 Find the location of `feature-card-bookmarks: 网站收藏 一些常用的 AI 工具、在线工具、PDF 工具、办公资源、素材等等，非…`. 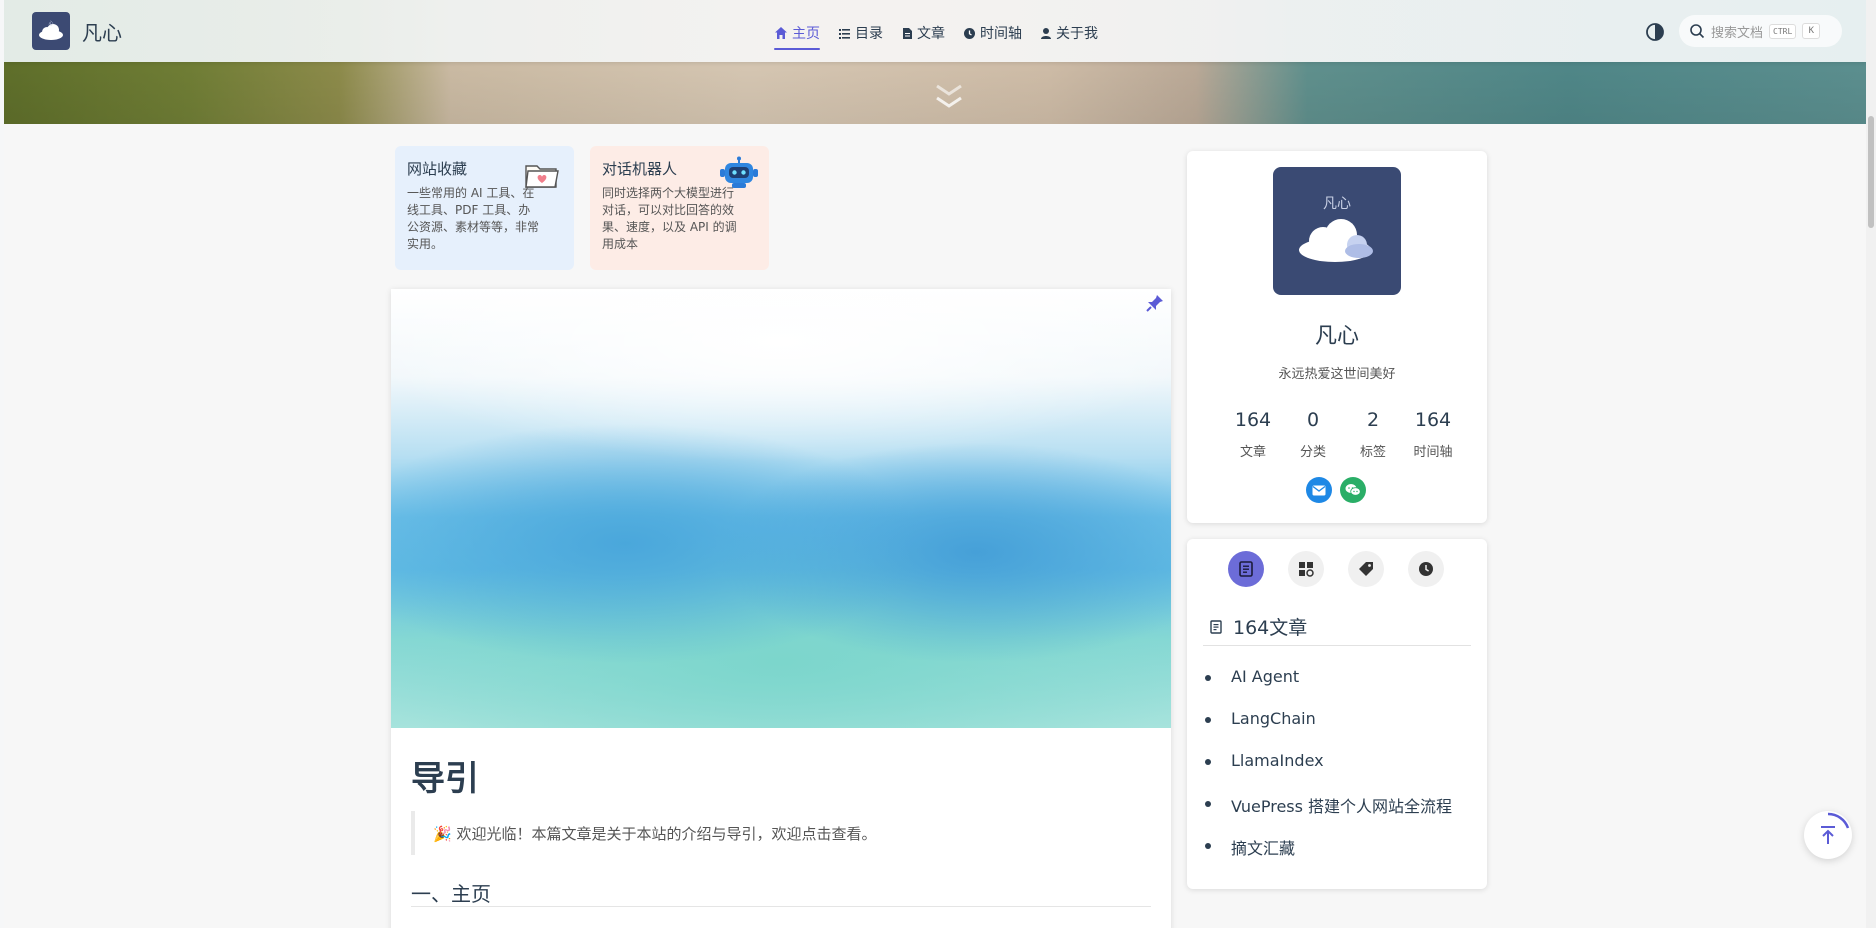

feature-card-bookmarks: 网站收藏 一些常用的 AI 工具、在线工具、PDF 工具、办公资源、素材等等，非… is located at coordinates (484, 208).